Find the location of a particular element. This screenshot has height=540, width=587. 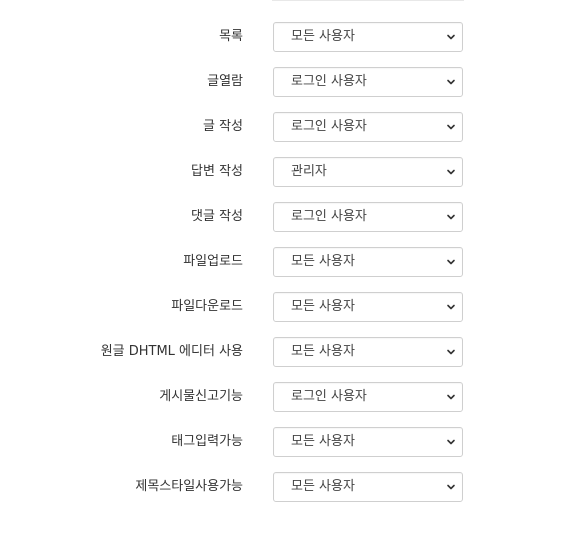

permission-row-download: 파일다운로드 모든 사용자 is located at coordinates (293, 314).